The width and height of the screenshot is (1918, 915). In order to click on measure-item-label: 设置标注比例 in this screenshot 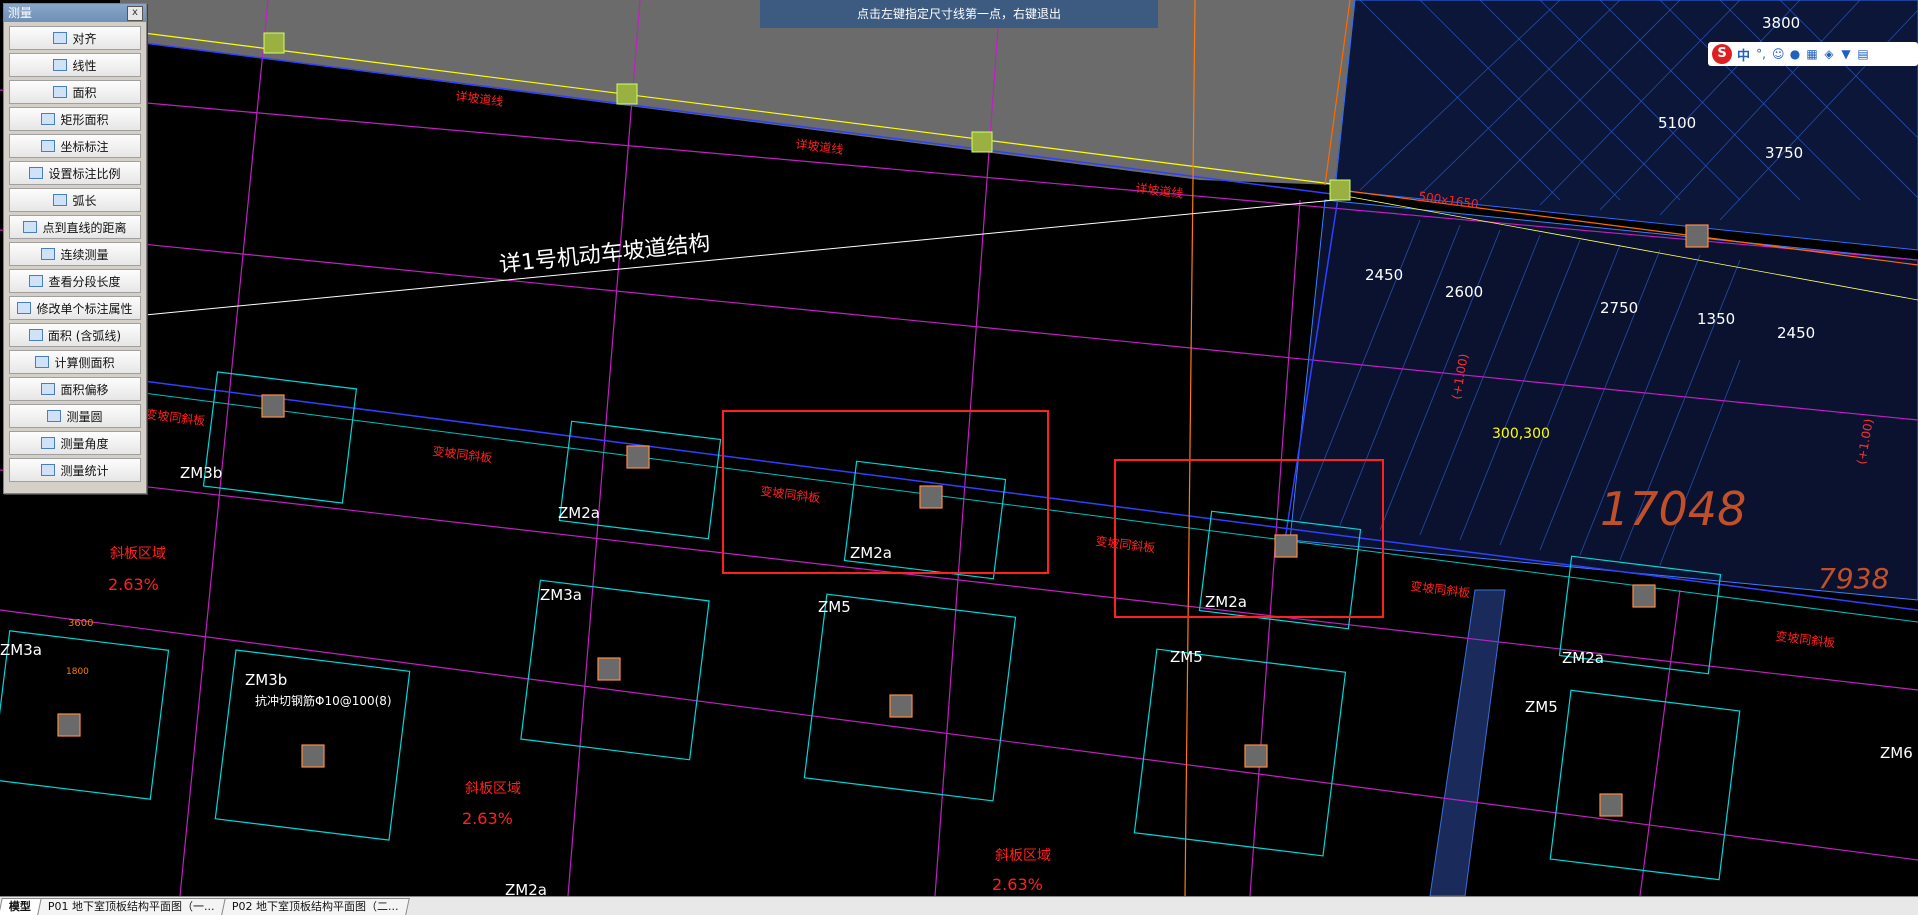, I will do `click(84, 173)`.